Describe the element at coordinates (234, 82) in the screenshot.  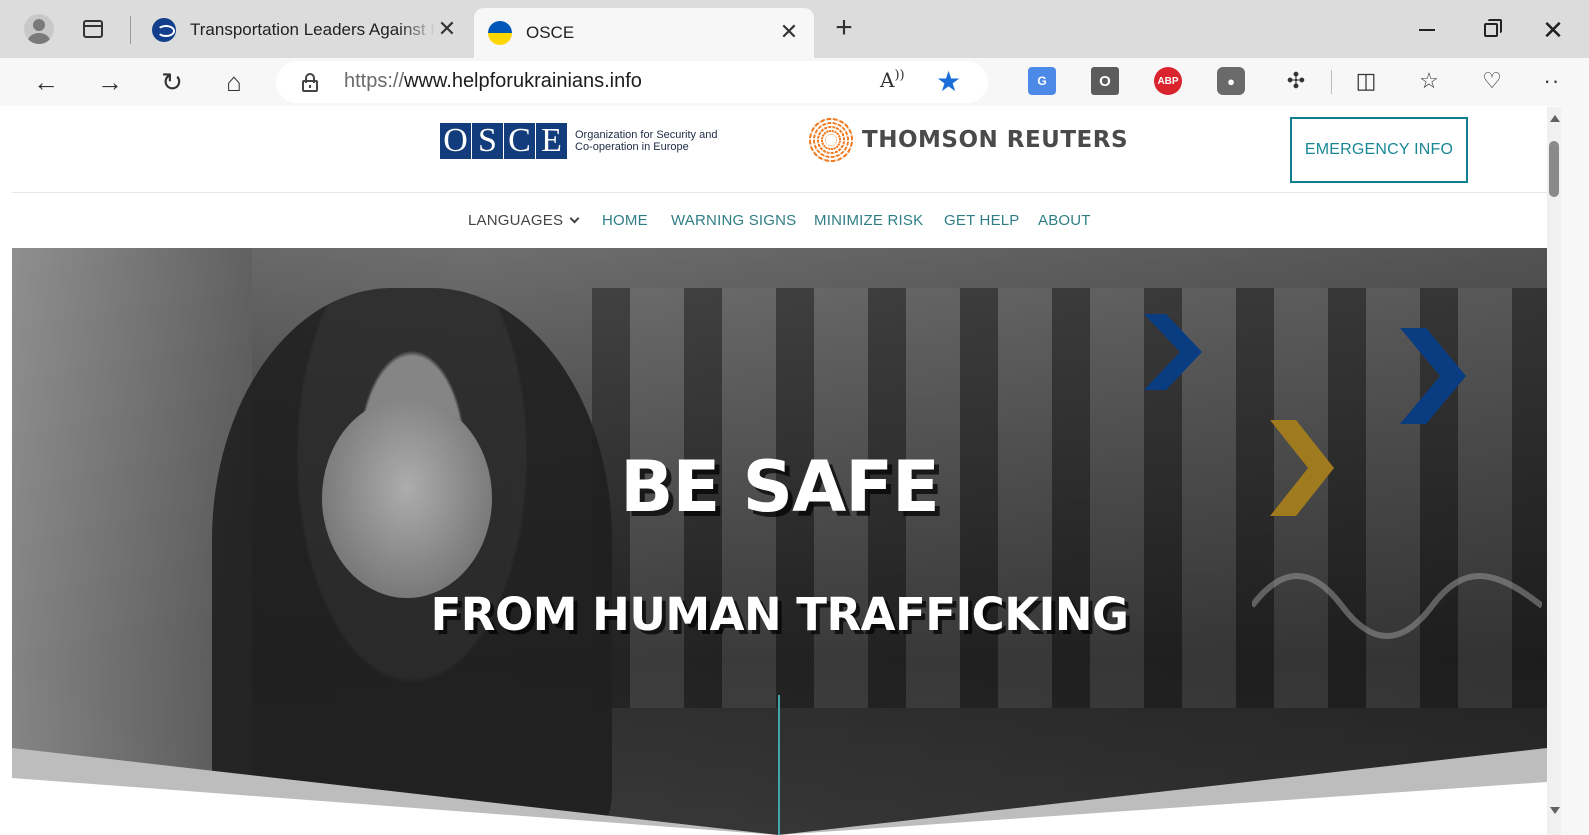
I see `home-button: ⌂` at that location.